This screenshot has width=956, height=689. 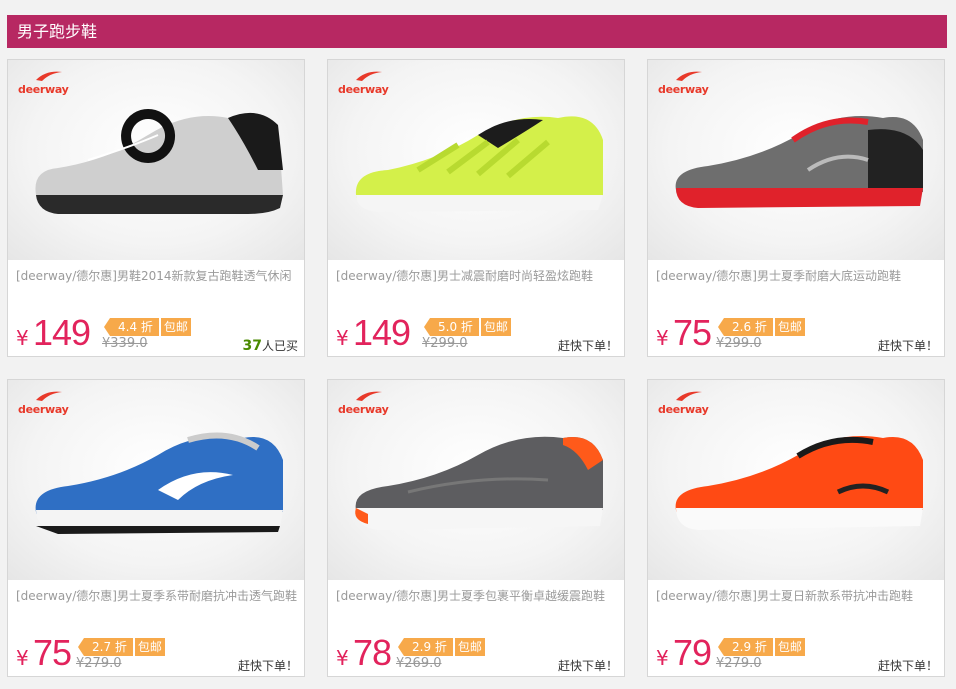 I want to click on price-row: ¥ 149 4.4 折包邮 ¥339.0 37人已买, so click(x=158, y=332).